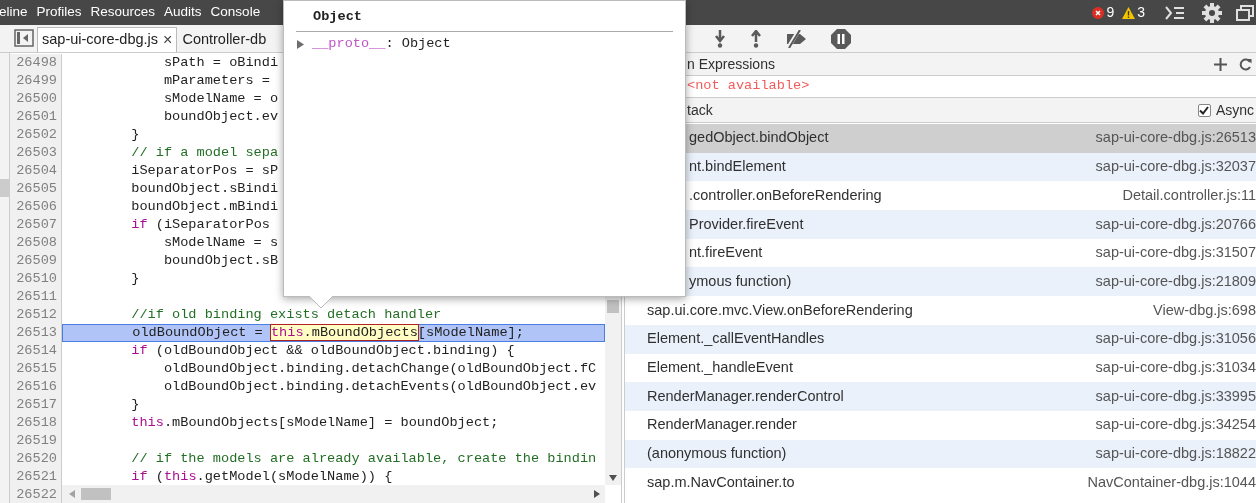  Describe the element at coordinates (36, 99) in the screenshot. I see `line-number: 26500` at that location.